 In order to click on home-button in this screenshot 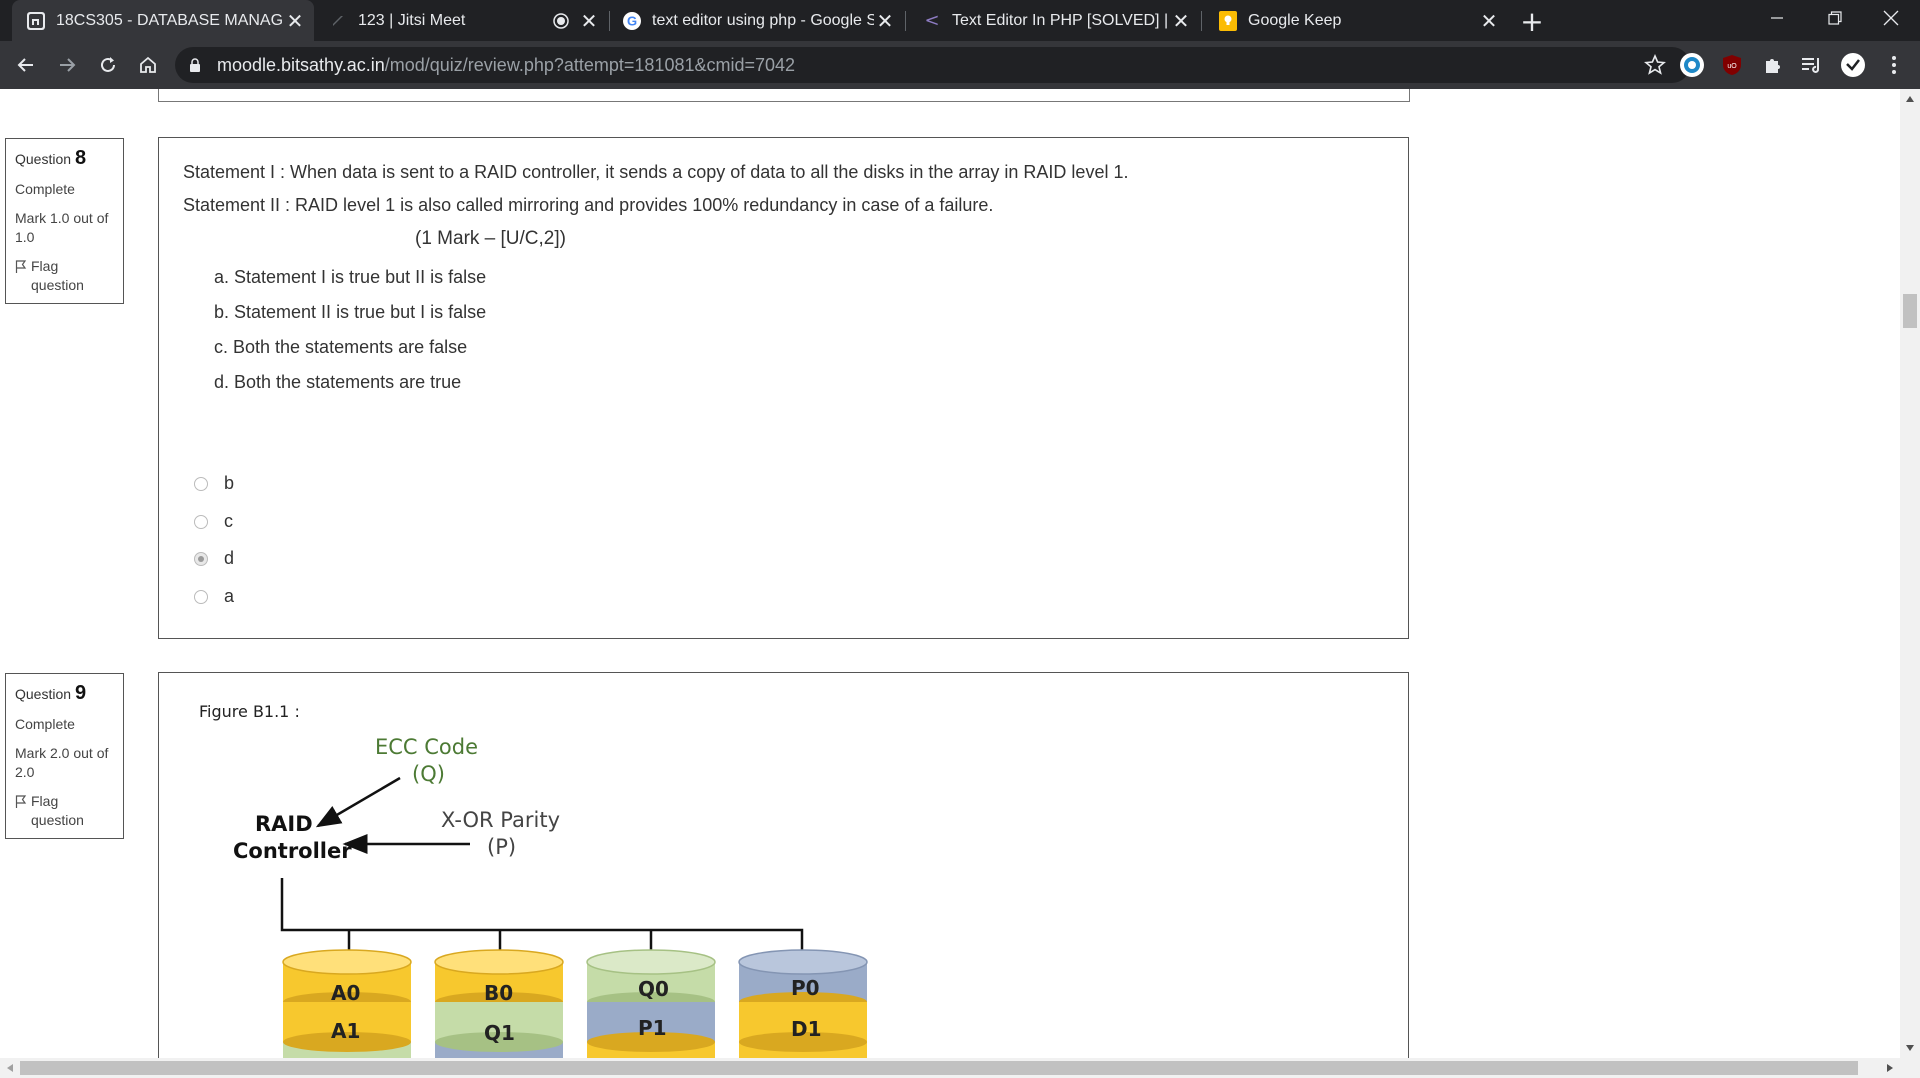, I will do `click(148, 65)`.